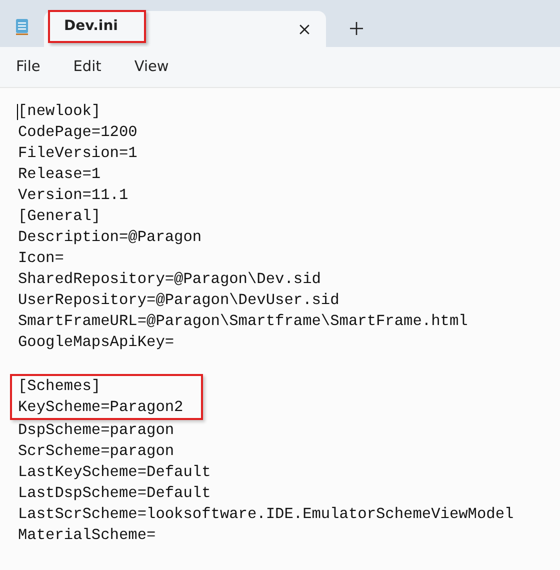 The image size is (560, 570). I want to click on menu-item: Edit, so click(87, 67).